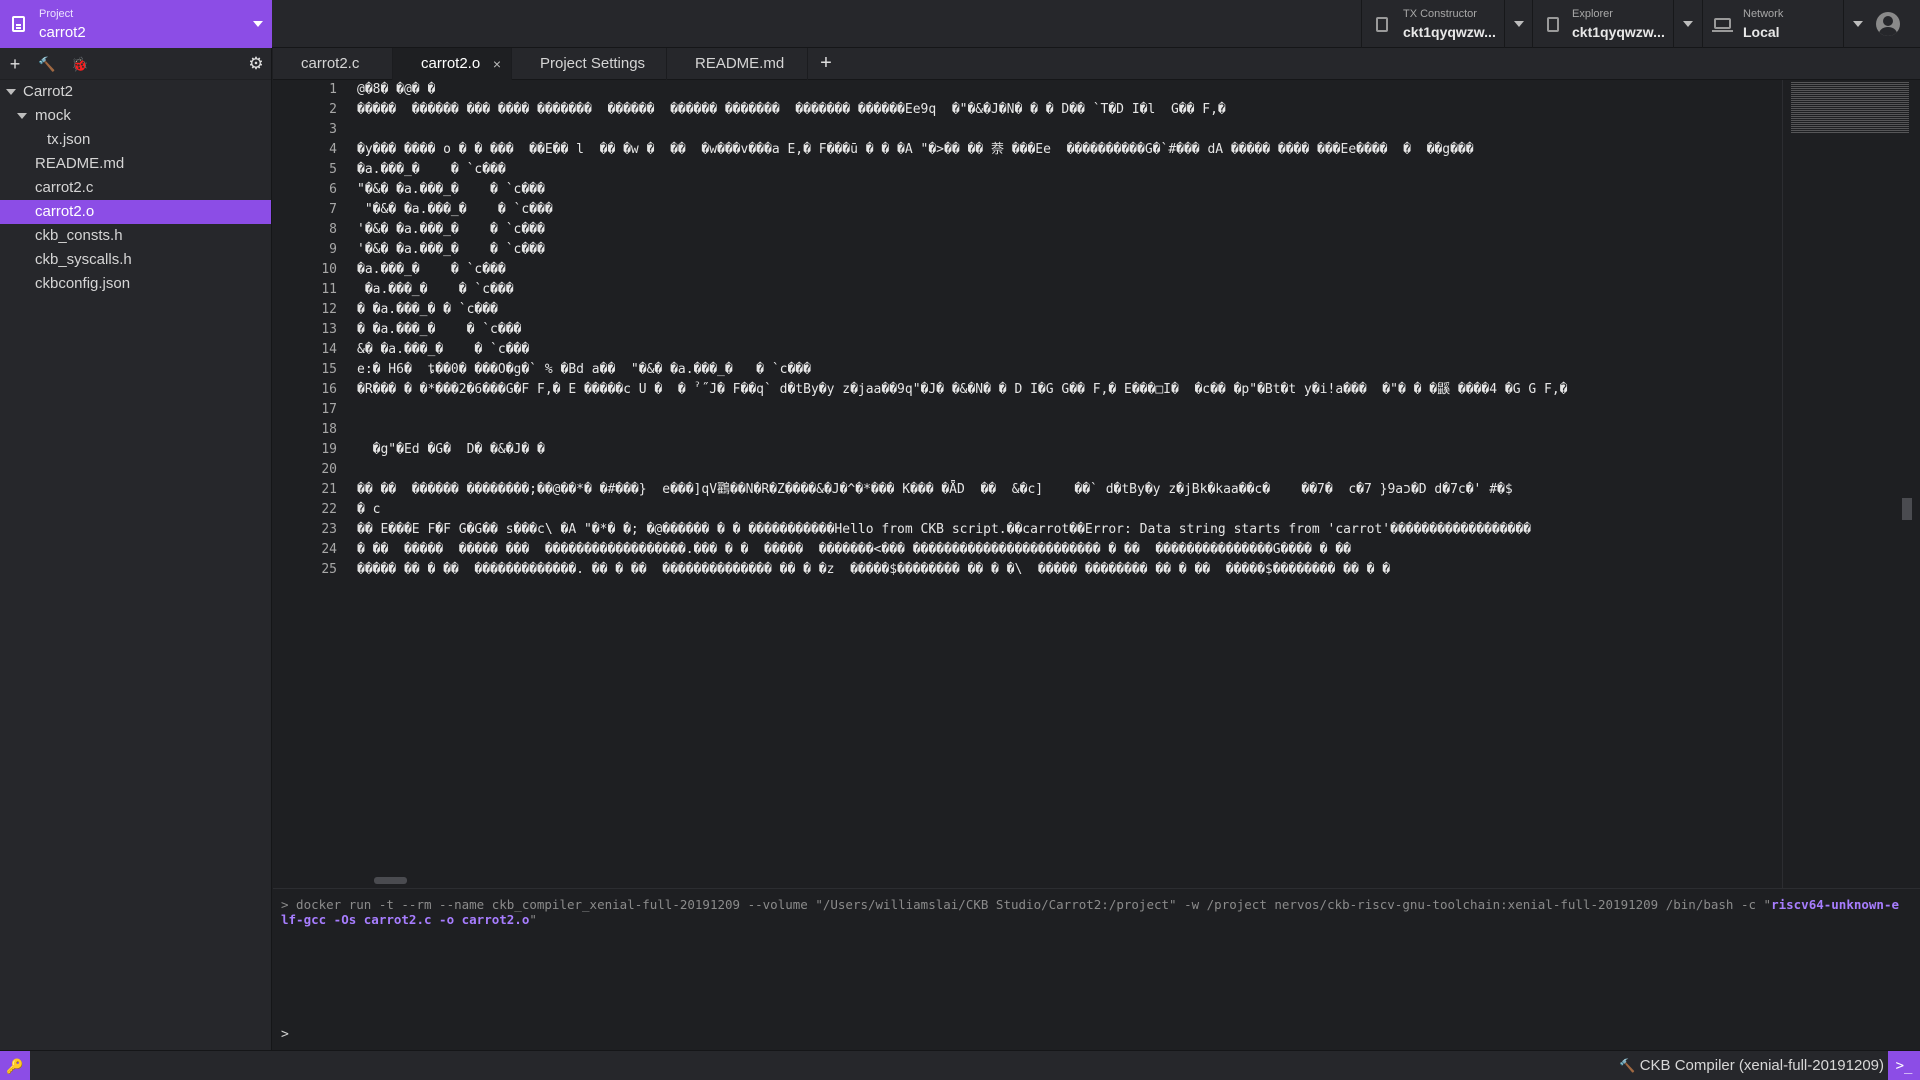  What do you see at coordinates (329, 469) in the screenshot?
I see `line-number: 20` at bounding box center [329, 469].